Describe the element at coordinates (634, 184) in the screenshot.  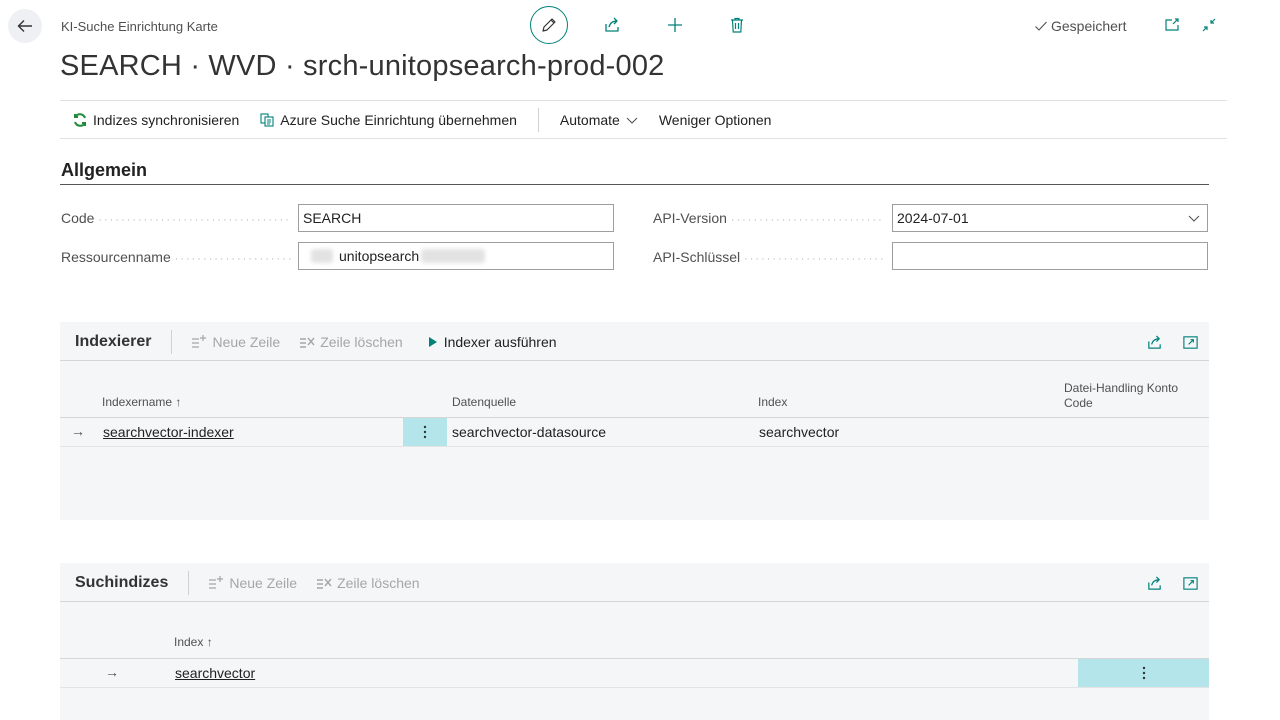
I see `section-divider` at that location.